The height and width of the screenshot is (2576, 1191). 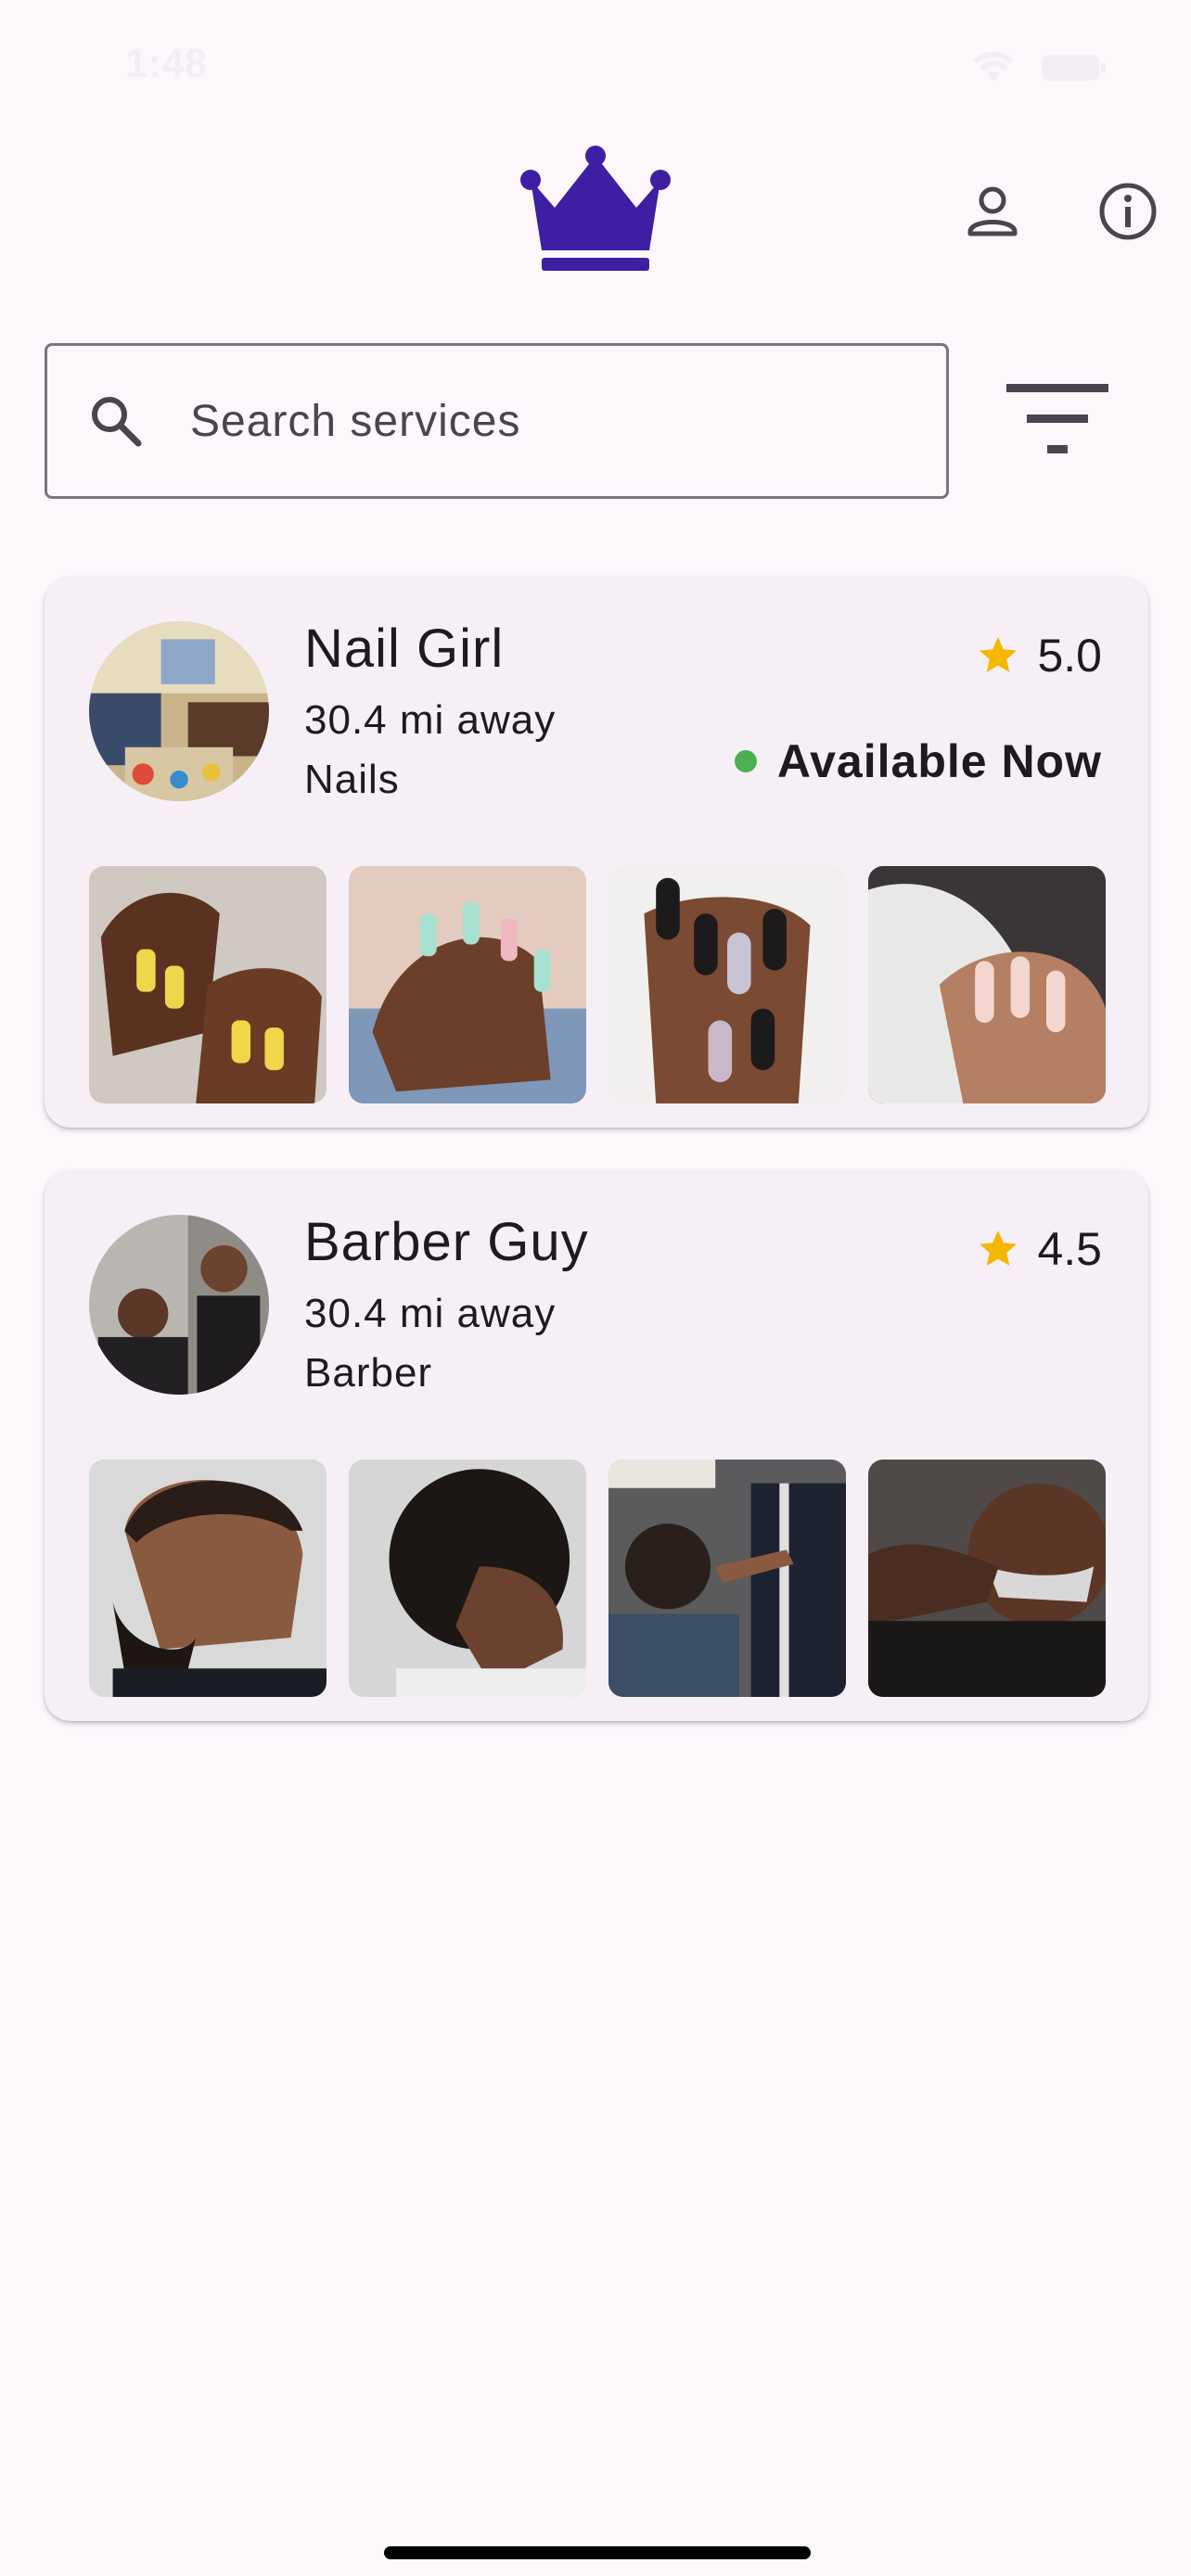 What do you see at coordinates (116, 421) in the screenshot?
I see `search-icon` at bounding box center [116, 421].